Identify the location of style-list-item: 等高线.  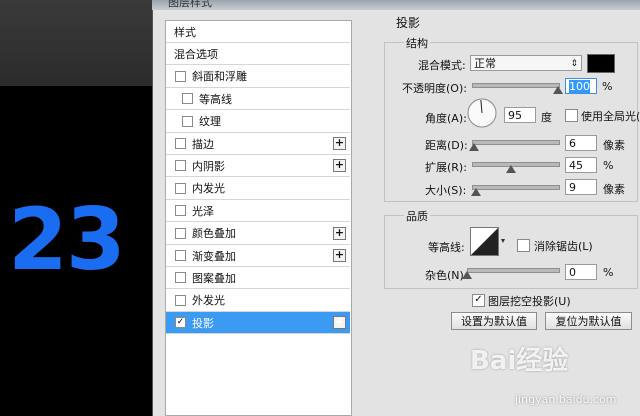
(258, 99).